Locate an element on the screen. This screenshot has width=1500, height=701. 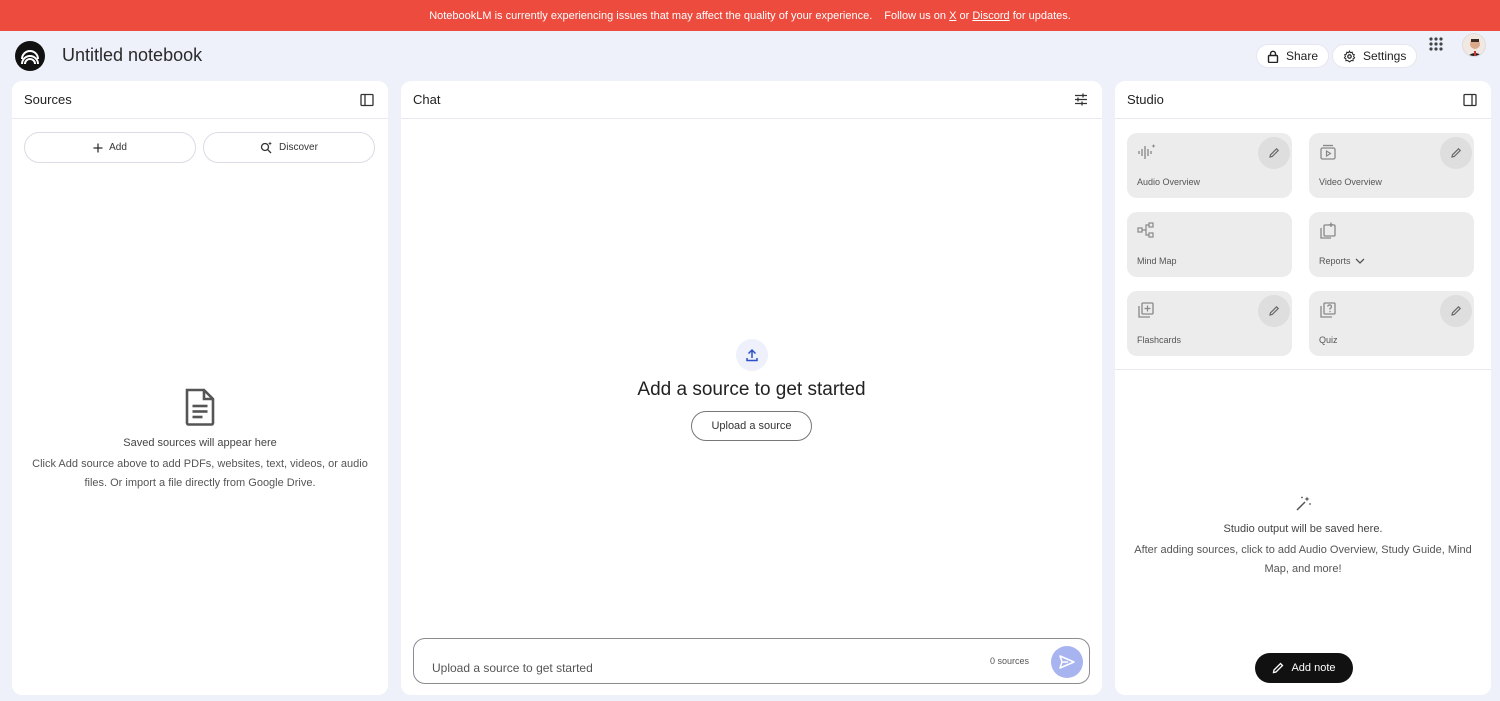
app-header: Untitled notebook Share Settings is located at coordinates (750, 56).